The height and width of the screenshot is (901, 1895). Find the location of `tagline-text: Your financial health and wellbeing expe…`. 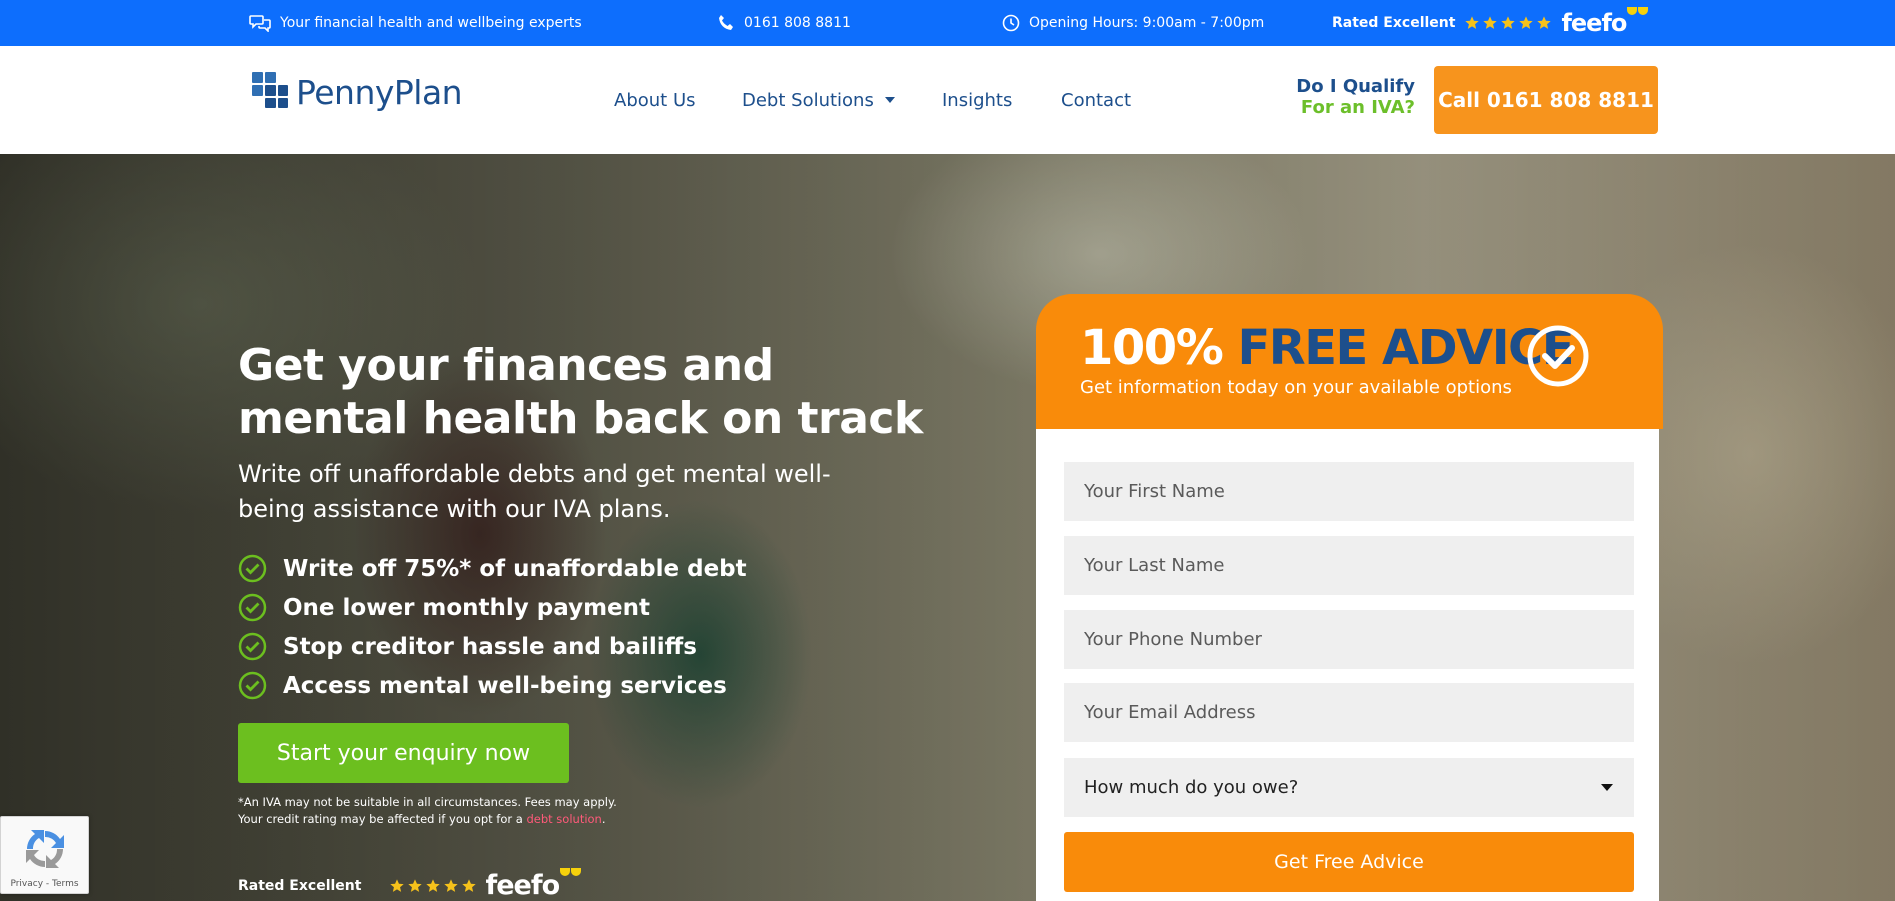

tagline-text: Your financial health and wellbeing expe… is located at coordinates (431, 23).